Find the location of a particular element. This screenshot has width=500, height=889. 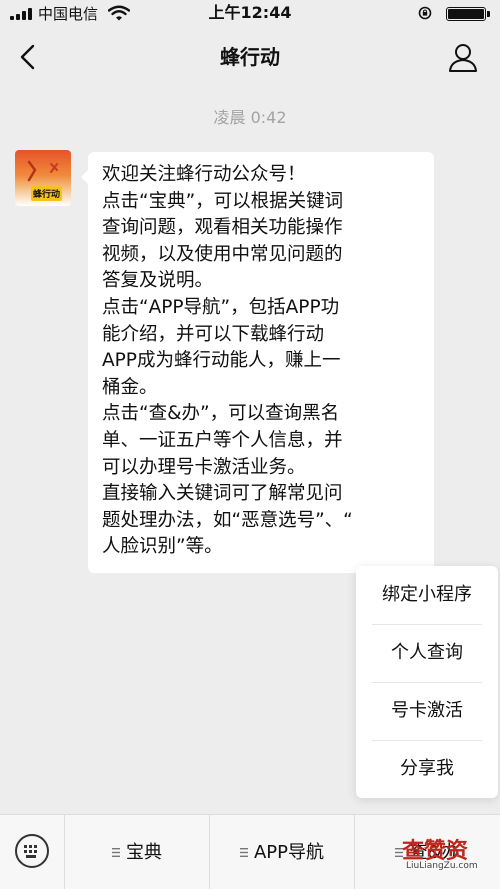

status-bar: 中国电信 上午12:44 is located at coordinates (250, 14).